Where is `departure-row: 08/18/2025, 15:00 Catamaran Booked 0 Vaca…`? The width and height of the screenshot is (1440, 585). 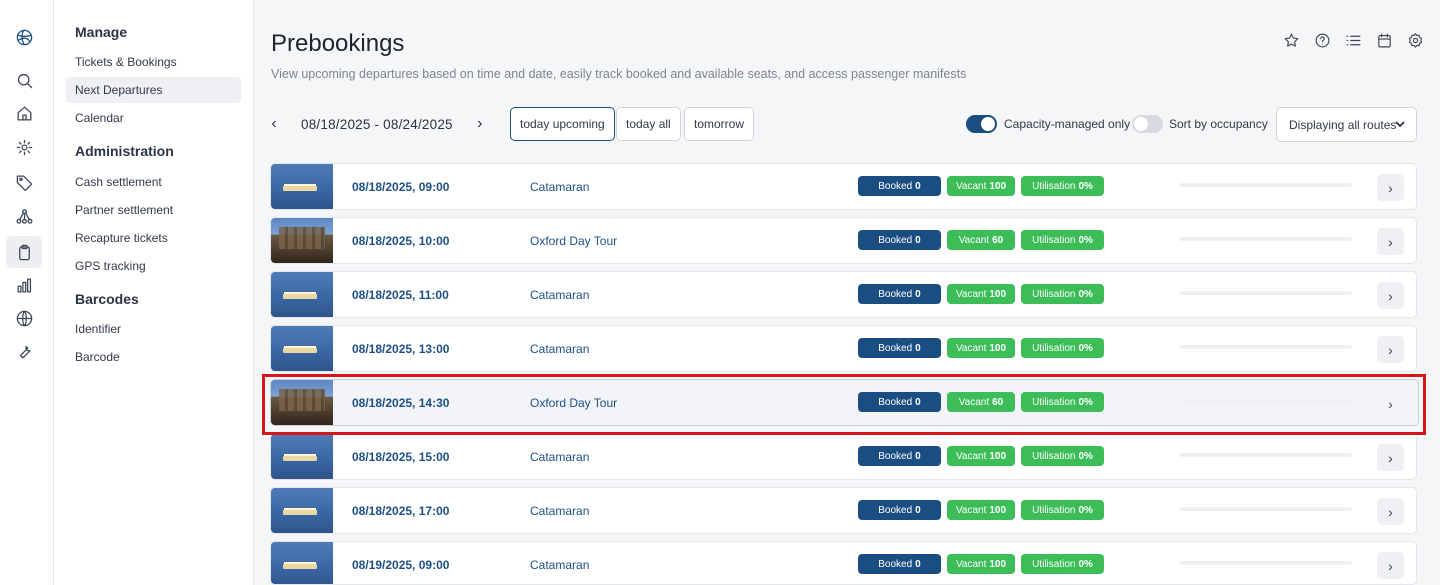
departure-row: 08/18/2025, 15:00 Catamaran Booked 0 Vaca… is located at coordinates (843, 456).